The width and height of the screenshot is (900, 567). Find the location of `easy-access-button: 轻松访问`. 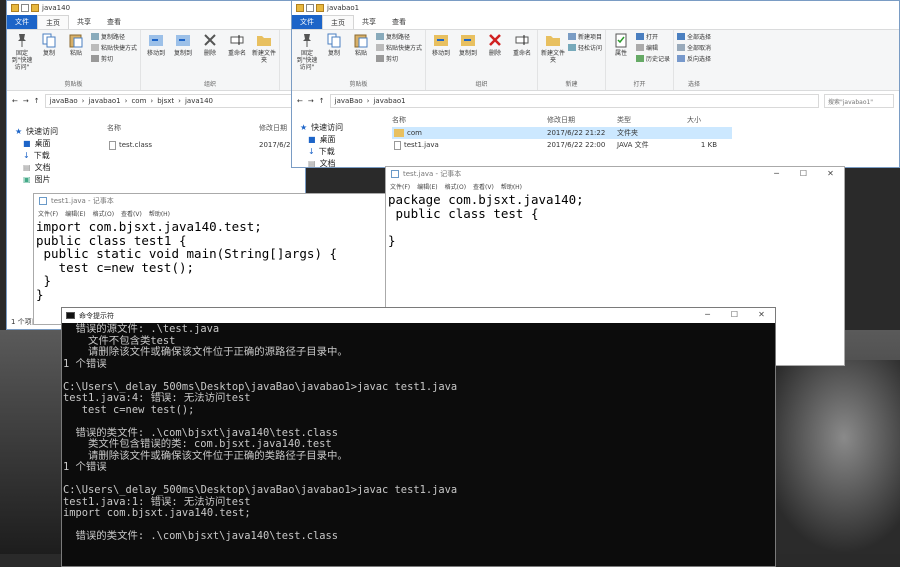

easy-access-button: 轻松访问 is located at coordinates (585, 47).